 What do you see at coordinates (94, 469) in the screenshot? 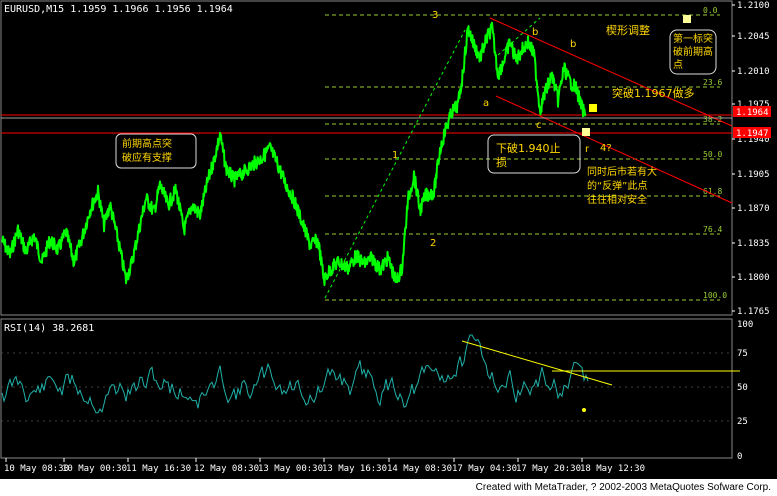
I see `time-tick-label: 10 May 00:30` at bounding box center [94, 469].